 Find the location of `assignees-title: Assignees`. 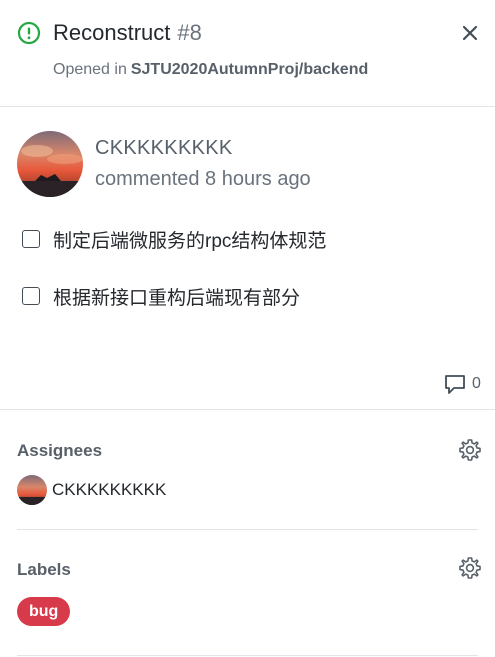

assignees-title: Assignees is located at coordinates (60, 450).